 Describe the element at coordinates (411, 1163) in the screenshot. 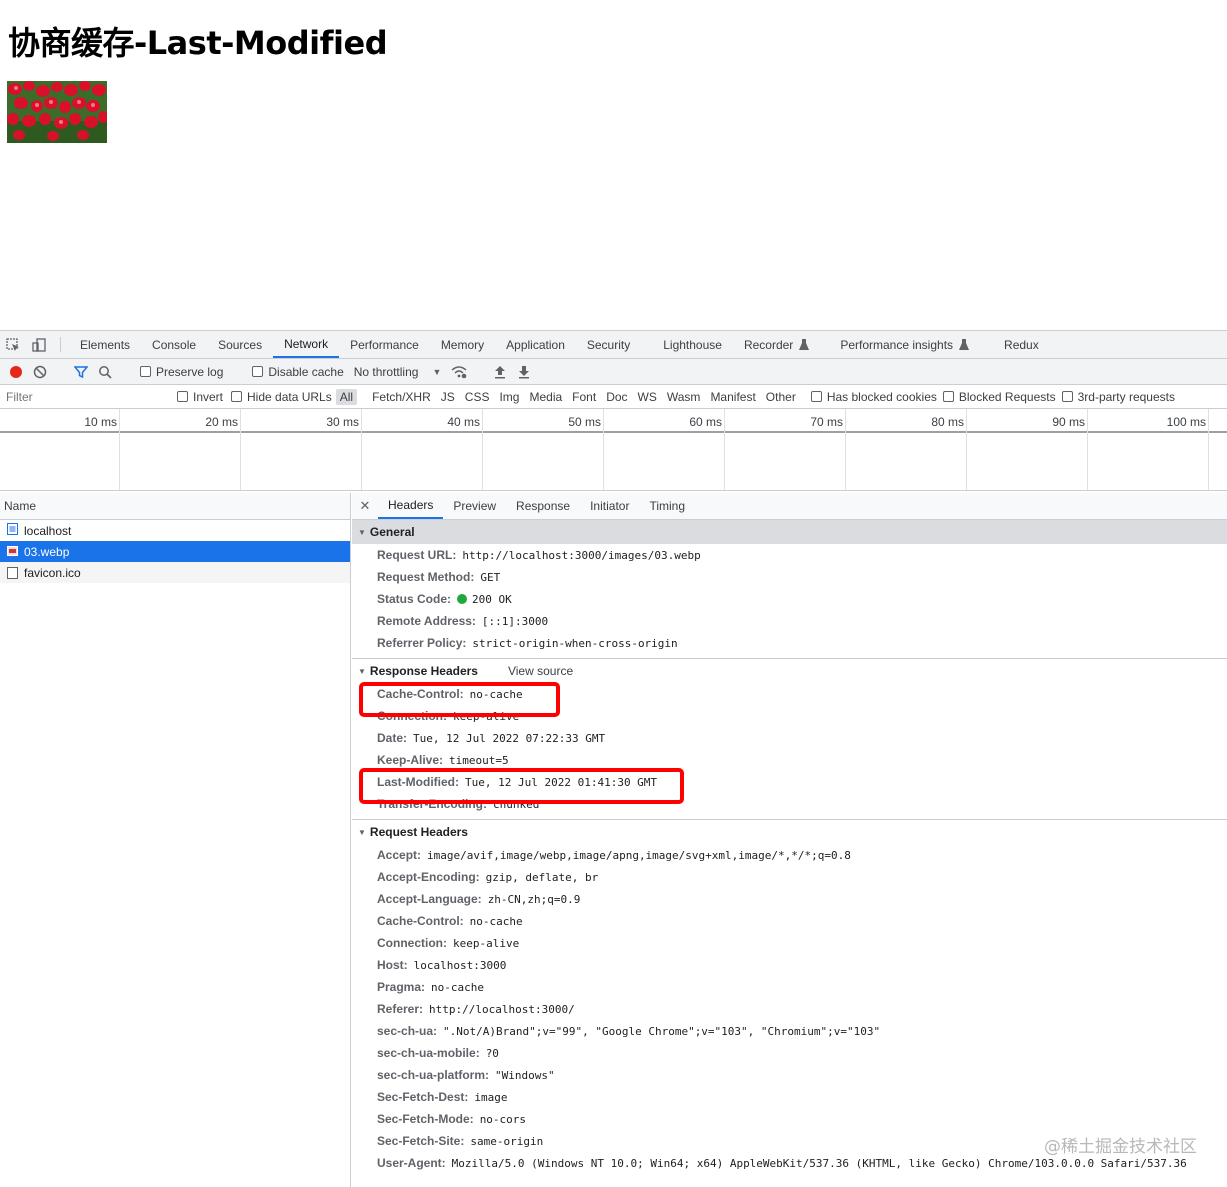

I see `header-key: User-Agent:` at that location.